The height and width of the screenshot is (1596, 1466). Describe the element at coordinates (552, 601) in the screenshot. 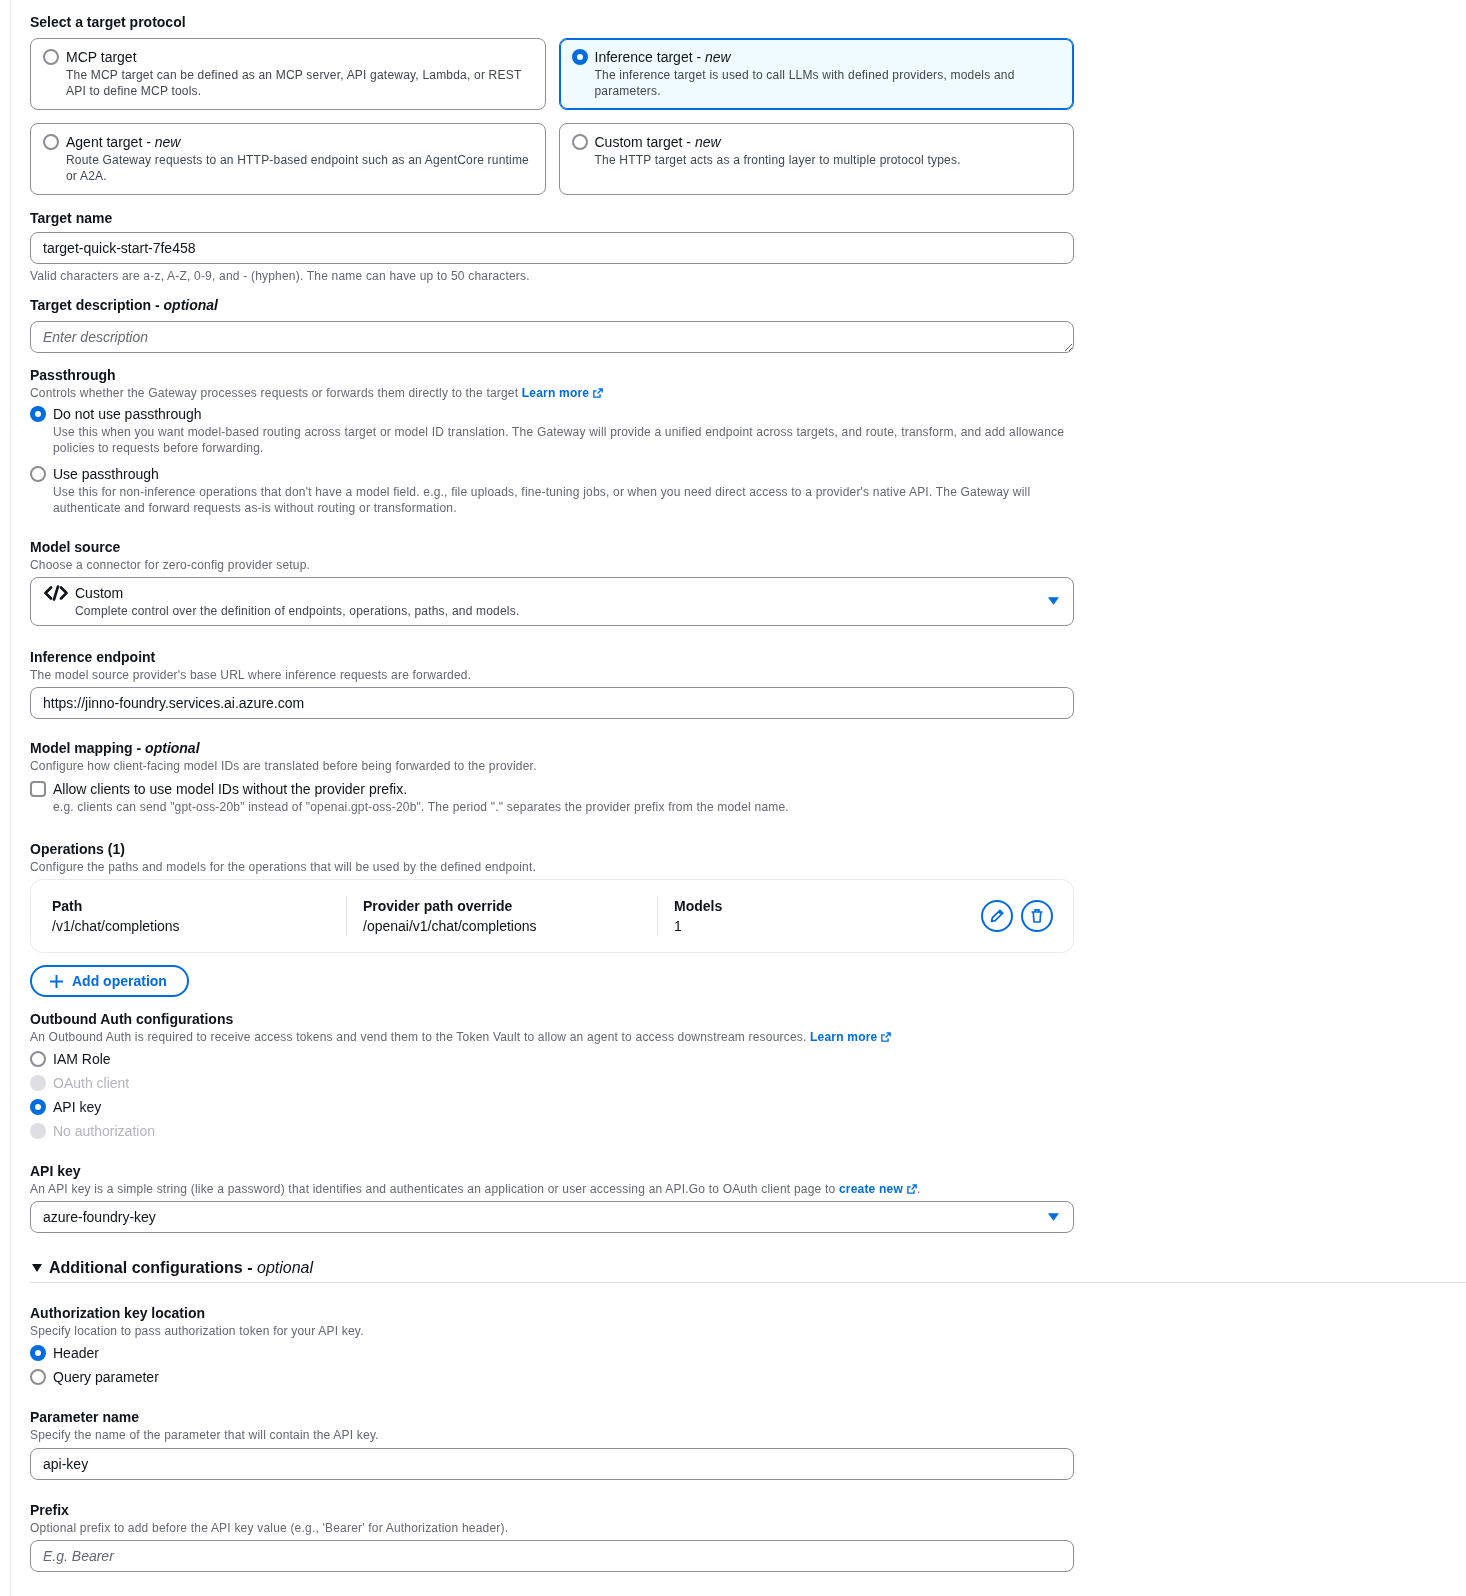

I see `model-source-select: Custom Complete control over the definition of endpoints, operations, paths, and models.` at that location.